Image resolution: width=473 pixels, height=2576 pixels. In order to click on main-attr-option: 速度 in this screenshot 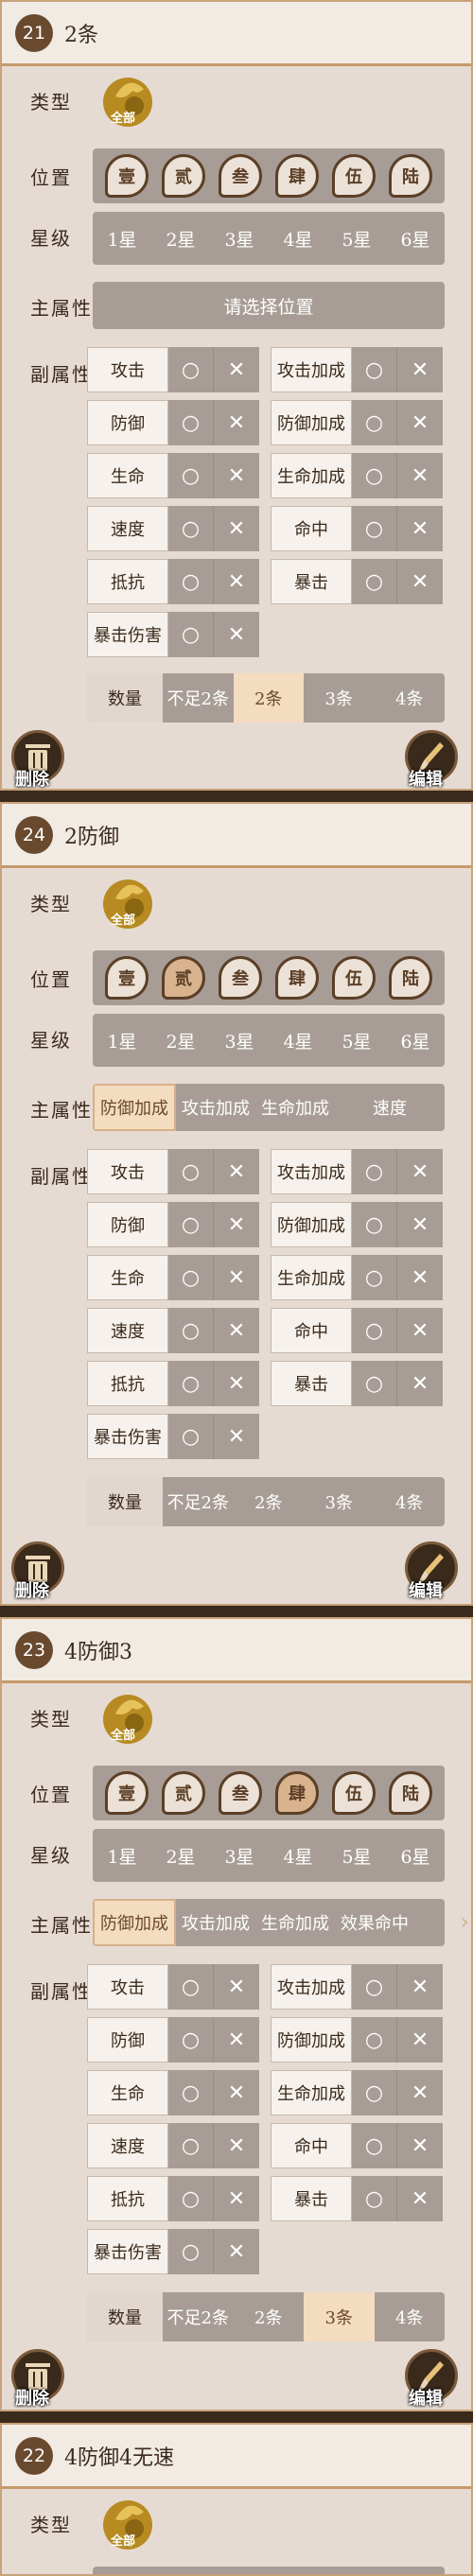, I will do `click(390, 1107)`.